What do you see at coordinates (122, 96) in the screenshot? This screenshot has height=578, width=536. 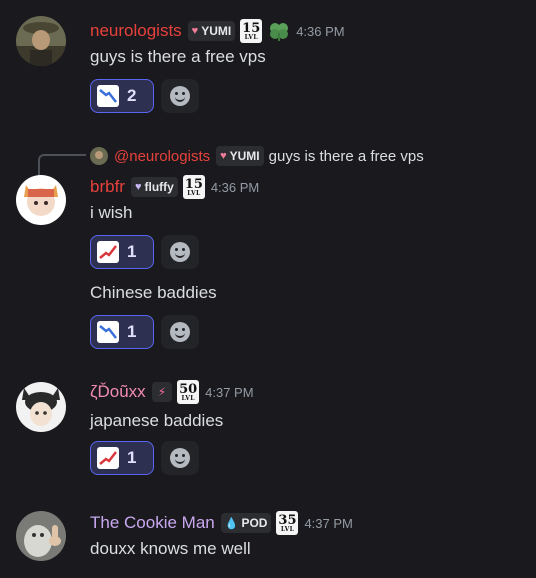 I see `reaction-button: 2` at bounding box center [122, 96].